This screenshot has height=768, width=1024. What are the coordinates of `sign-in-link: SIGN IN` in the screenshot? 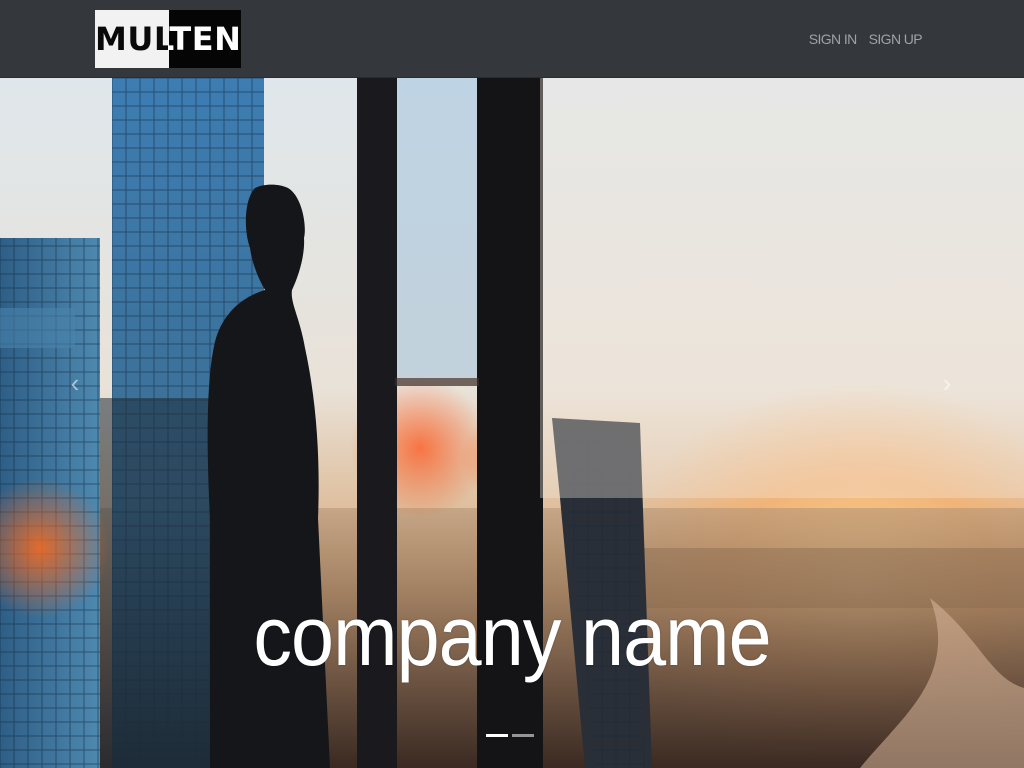 It's located at (833, 39).